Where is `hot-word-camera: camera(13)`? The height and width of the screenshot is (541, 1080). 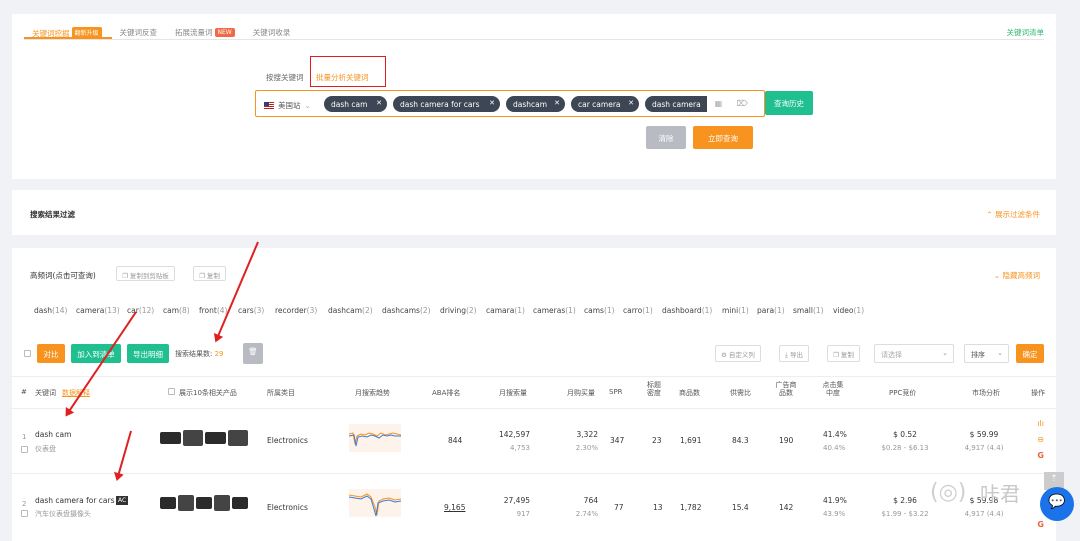
hot-word-camera: camera(13) is located at coordinates (98, 310).